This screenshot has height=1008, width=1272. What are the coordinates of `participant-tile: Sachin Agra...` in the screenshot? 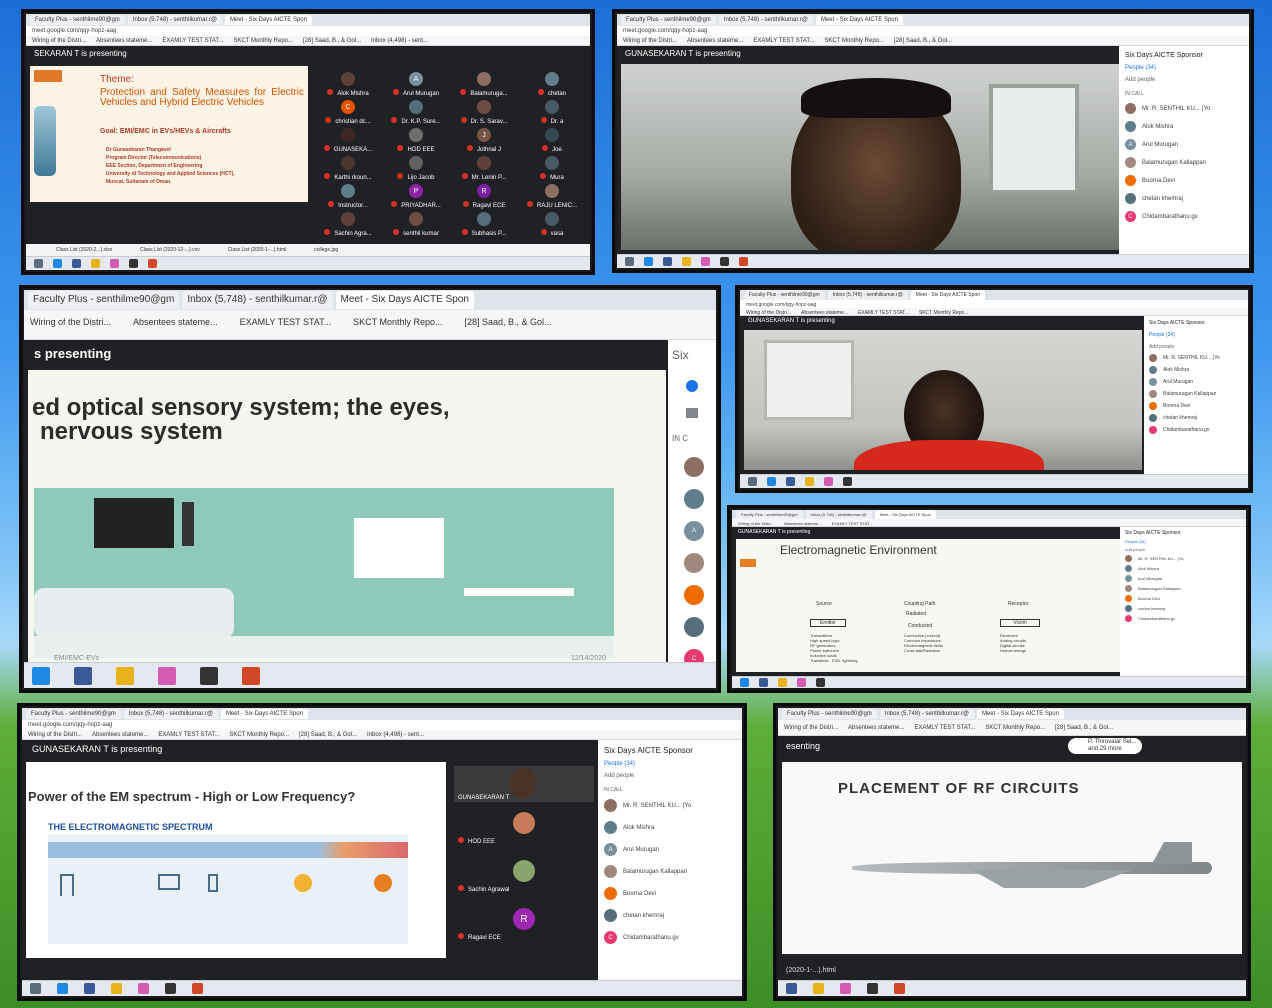 It's located at (348, 224).